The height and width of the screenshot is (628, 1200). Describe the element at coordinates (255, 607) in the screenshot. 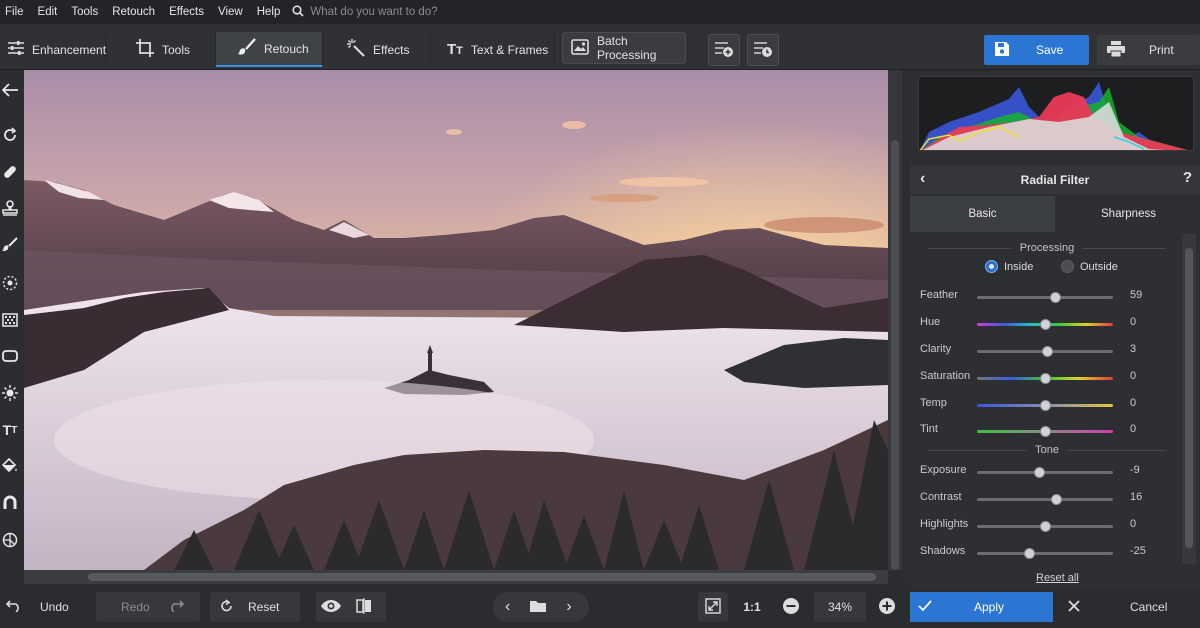

I see `reset-button: Reset` at that location.